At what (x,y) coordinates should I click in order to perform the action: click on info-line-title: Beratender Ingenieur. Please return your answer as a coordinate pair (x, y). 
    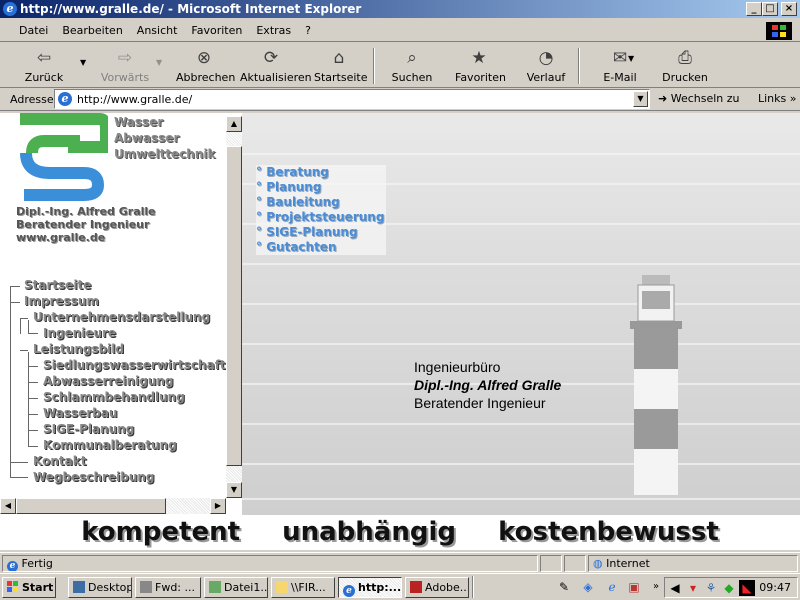
    Looking at the image, I should click on (480, 403).